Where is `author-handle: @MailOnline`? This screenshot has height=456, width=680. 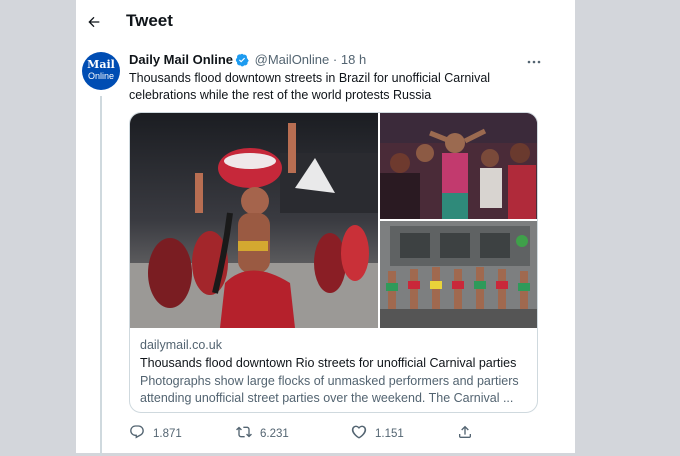 author-handle: @MailOnline is located at coordinates (292, 59).